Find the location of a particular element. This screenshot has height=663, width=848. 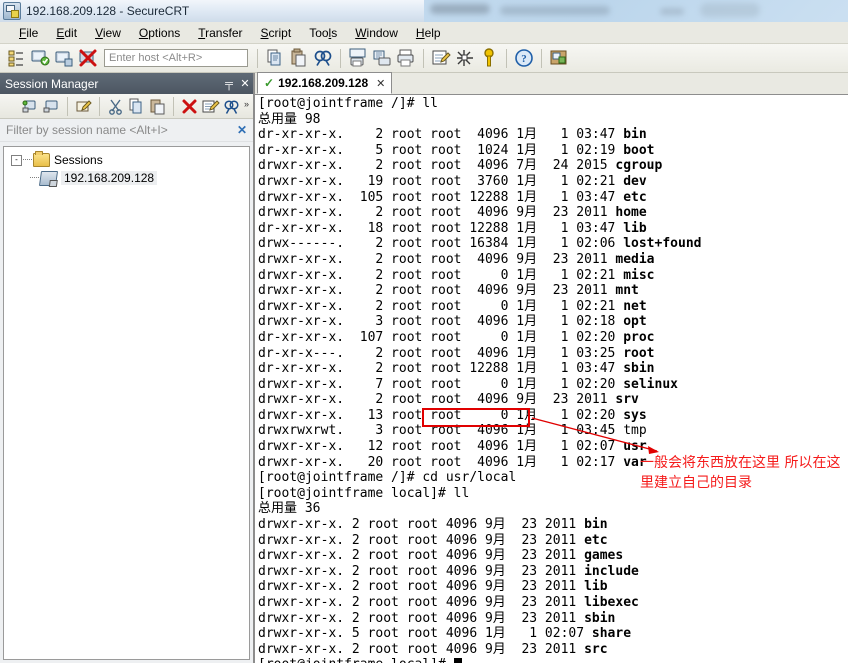

terminal-prompt: [root@jointframe local]# is located at coordinates (356, 660).